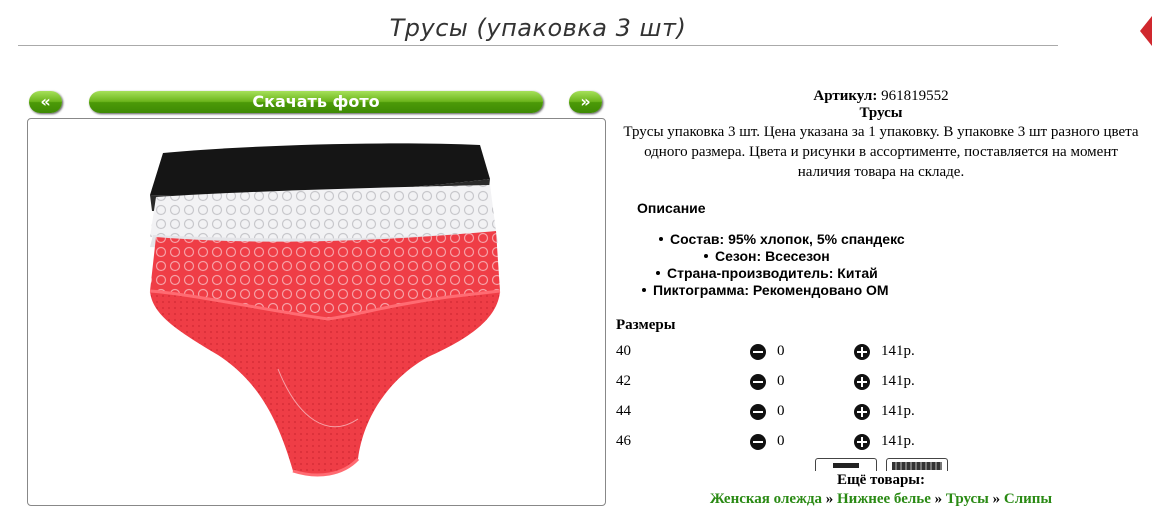 Image resolution: width=1152 pixels, height=508 pixels. Describe the element at coordinates (881, 480) in the screenshot. I see `more-products-label: Ещё товары:` at that location.